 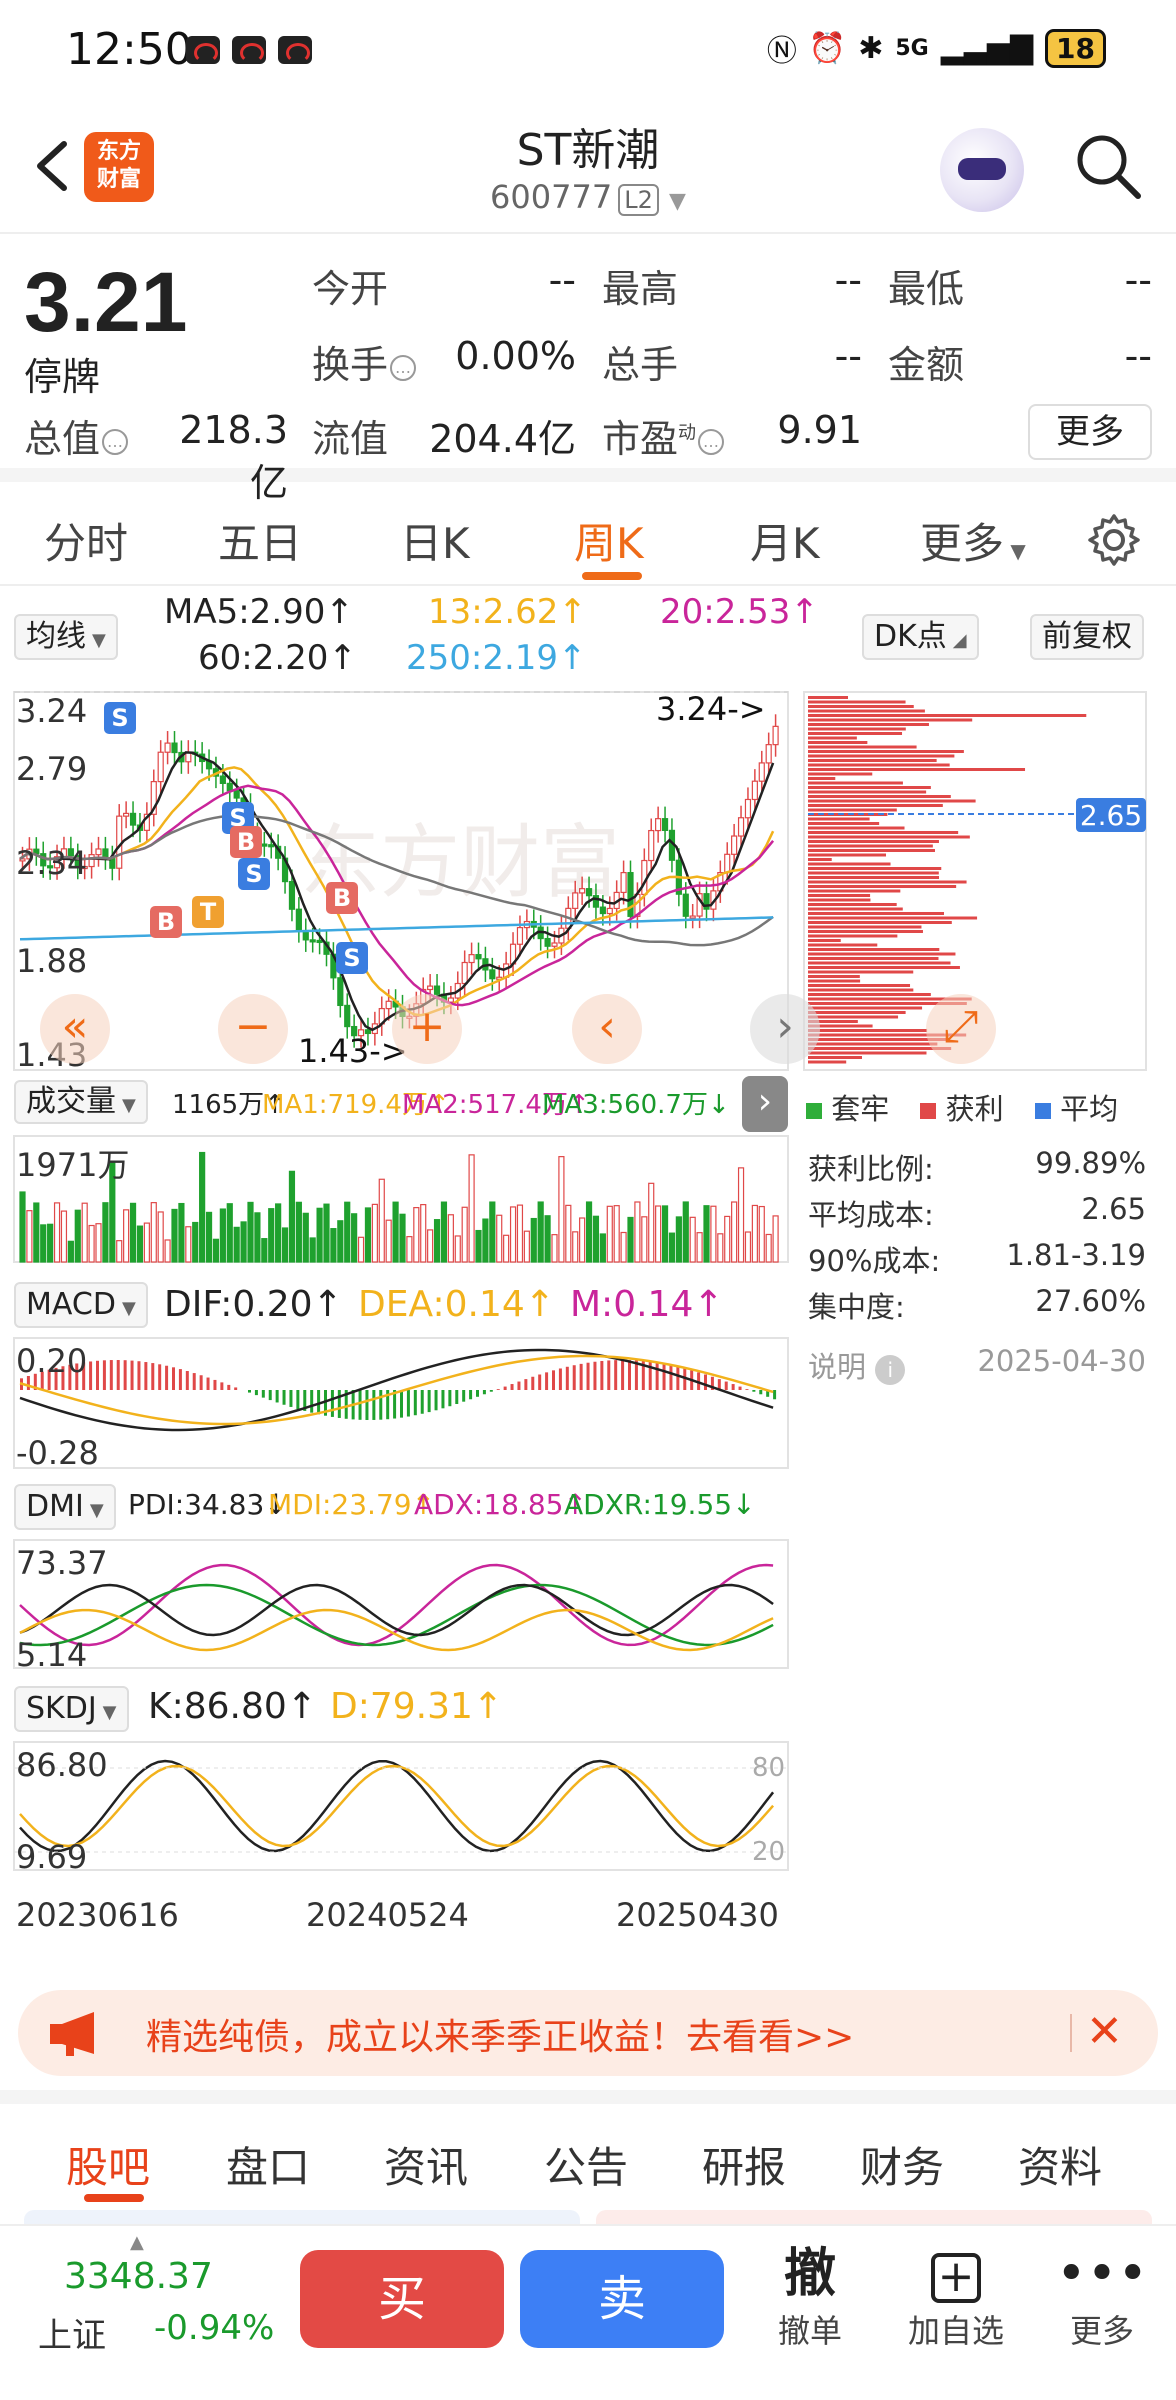 What do you see at coordinates (1090, 1163) in the screenshot?
I see `profit-ratio-value: 99.89%` at bounding box center [1090, 1163].